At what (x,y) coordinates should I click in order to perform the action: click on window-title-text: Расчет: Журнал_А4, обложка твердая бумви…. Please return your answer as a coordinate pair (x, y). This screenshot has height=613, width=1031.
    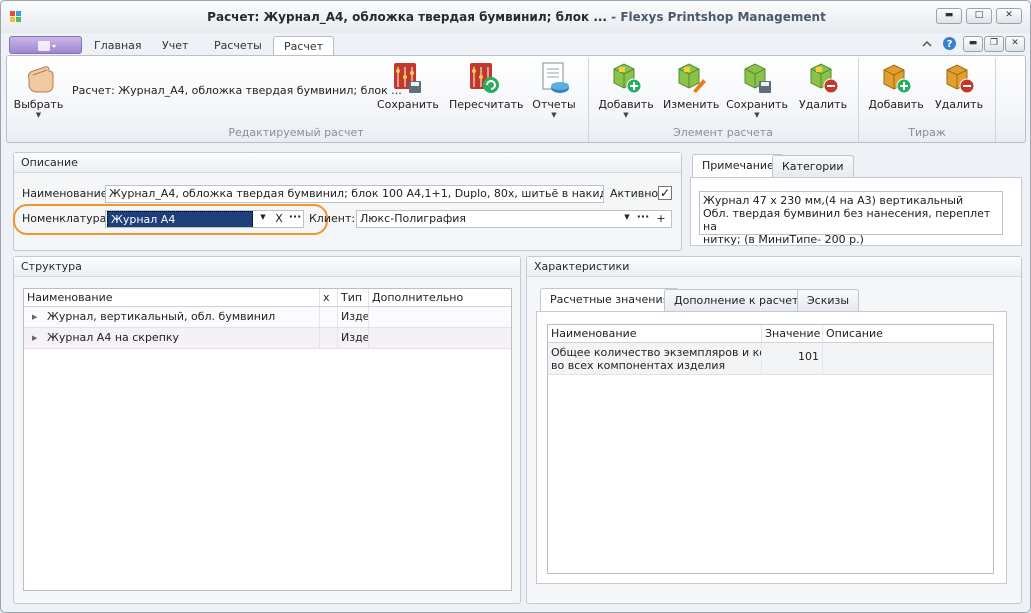
    Looking at the image, I should click on (407, 17).